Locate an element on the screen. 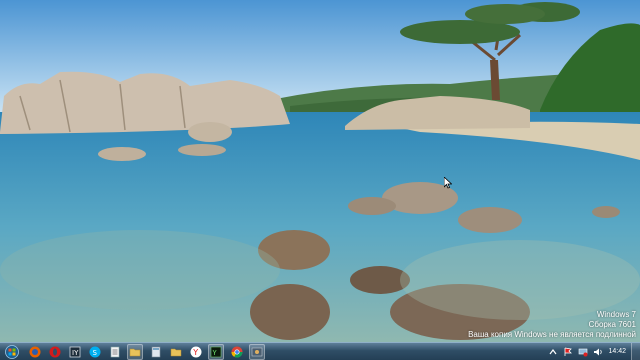 The width and height of the screenshot is (640, 360). app-window-icon: IY is located at coordinates (75, 351).